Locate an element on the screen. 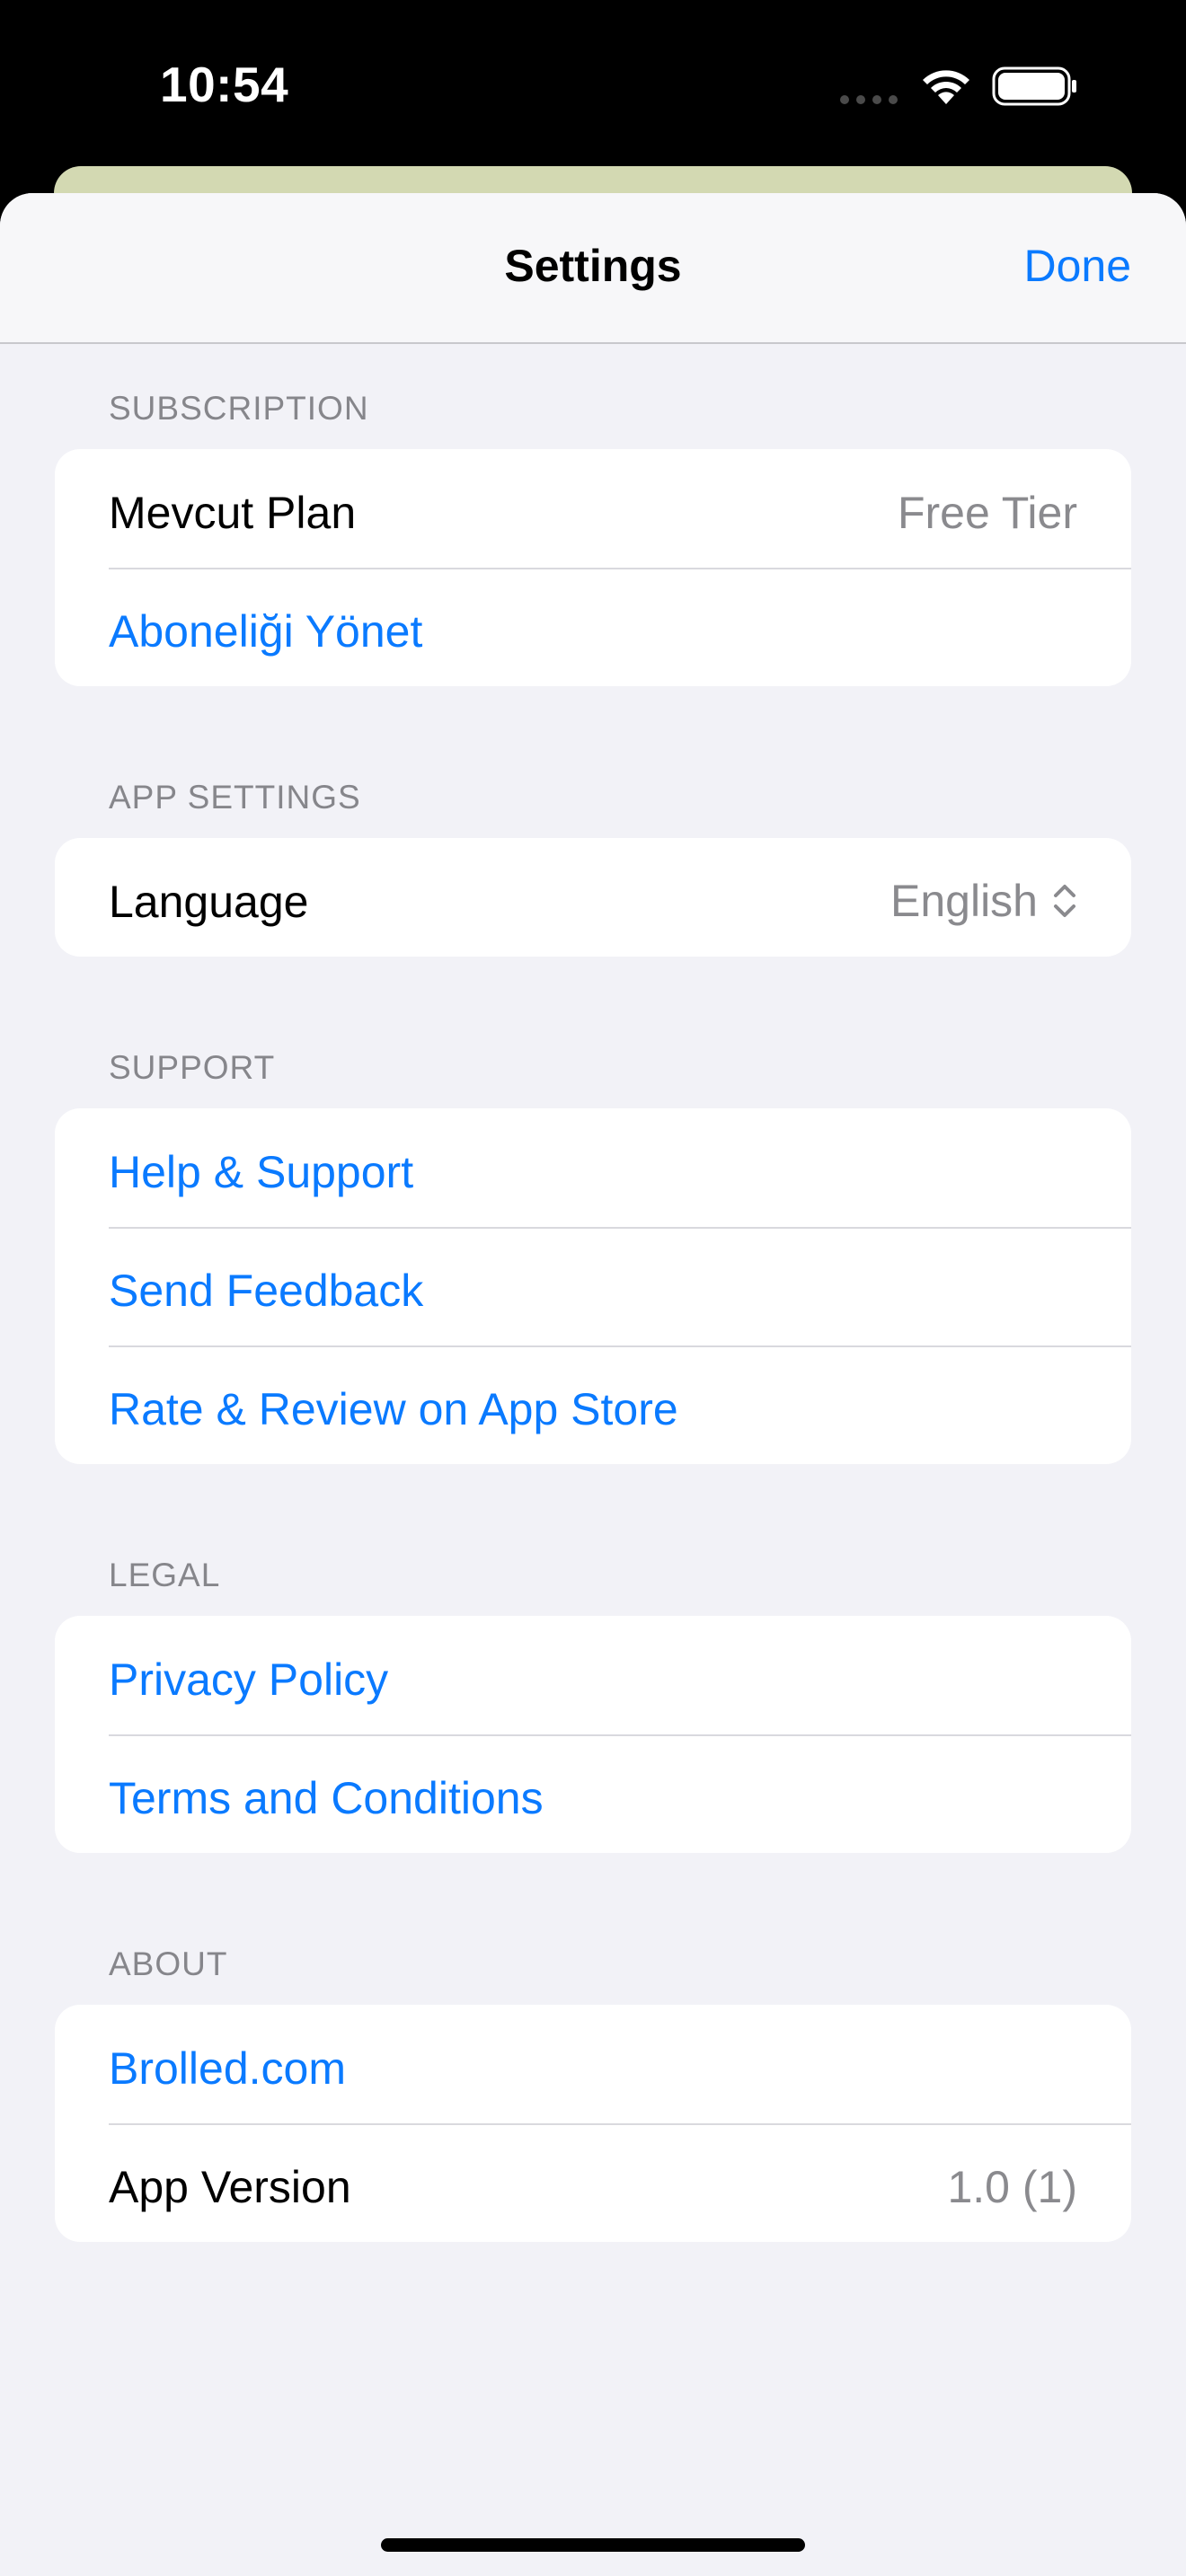  manage-subscription-row: Aboneliği Yönet is located at coordinates (593, 627).